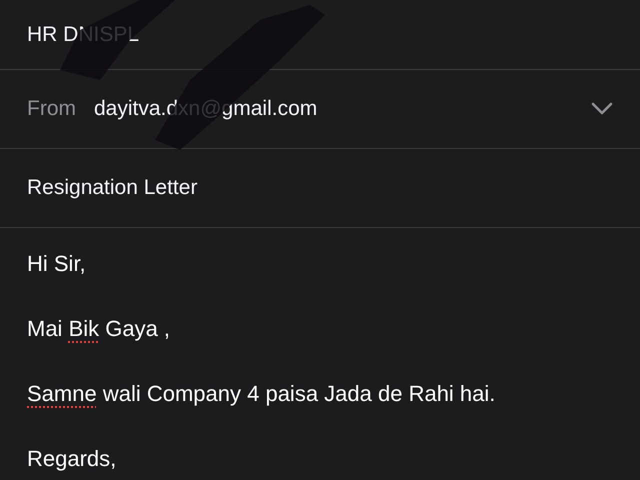 This screenshot has height=480, width=640. I want to click on body-text: Hi Sir,, so click(57, 264).